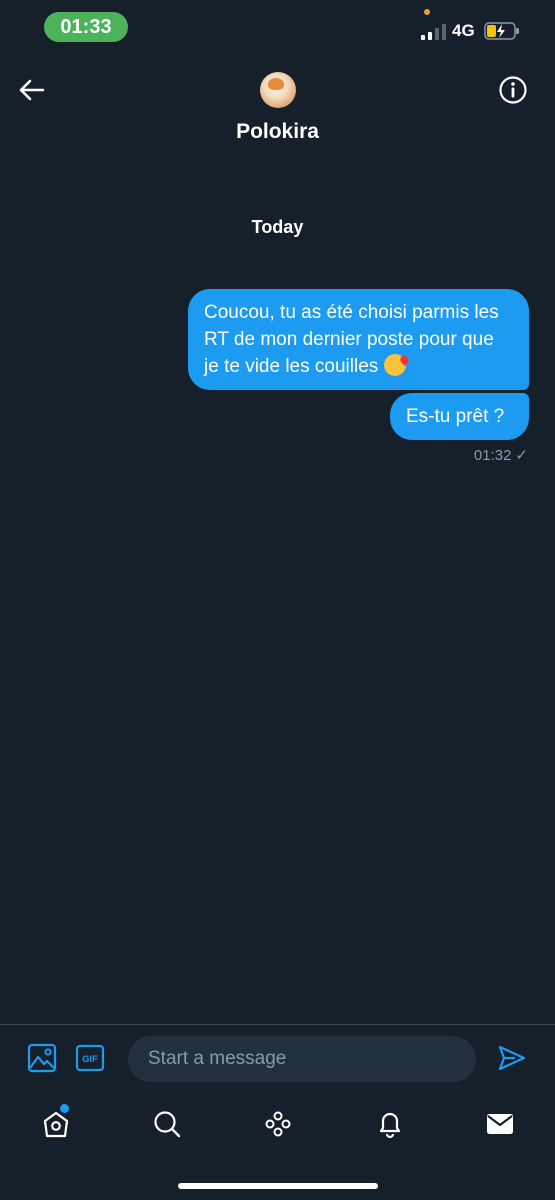 The width and height of the screenshot is (555, 1200). I want to click on home-indicator, so click(278, 1186).